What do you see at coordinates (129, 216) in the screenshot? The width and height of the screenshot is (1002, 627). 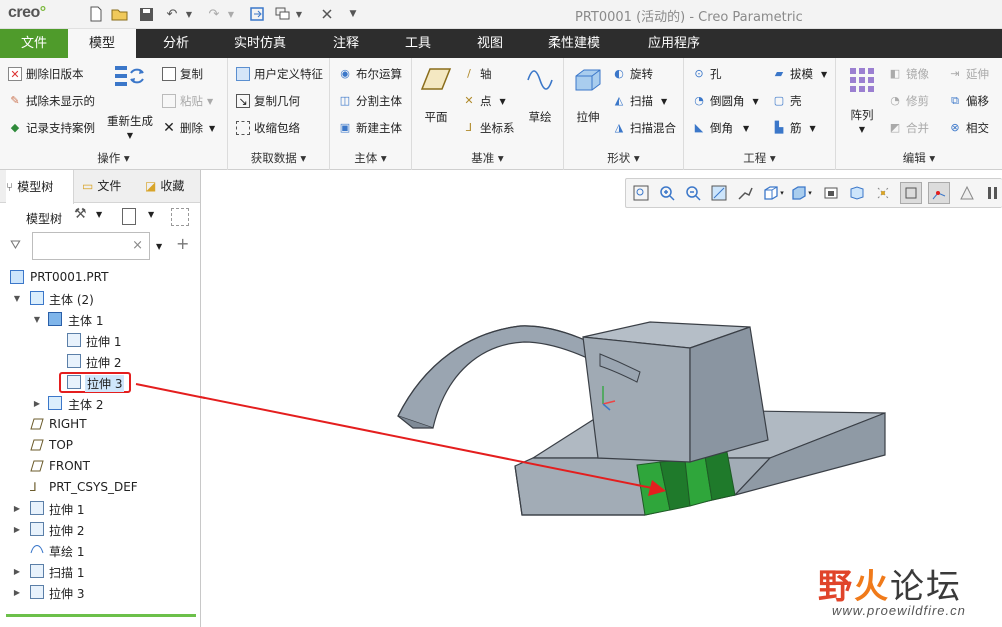 I see `show-columns-icon` at bounding box center [129, 216].